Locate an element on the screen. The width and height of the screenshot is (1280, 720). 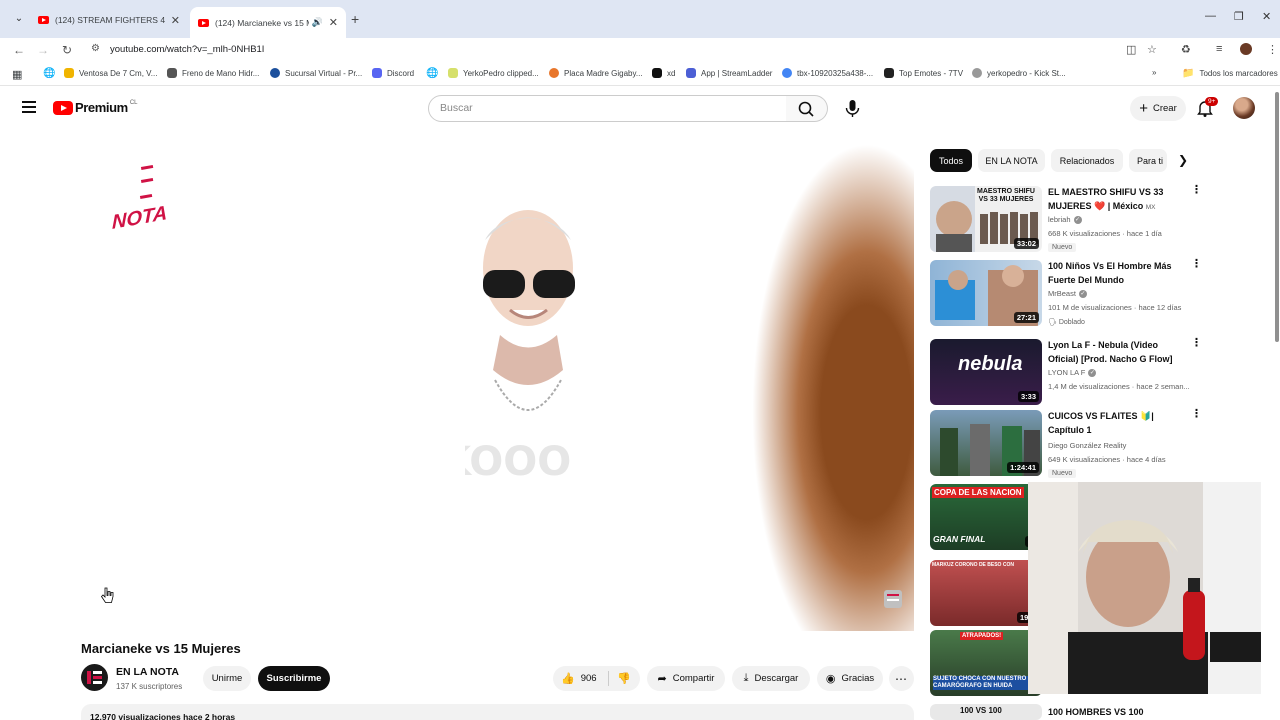
video-thumbnail: nebula 3:33 is located at coordinates (986, 372).